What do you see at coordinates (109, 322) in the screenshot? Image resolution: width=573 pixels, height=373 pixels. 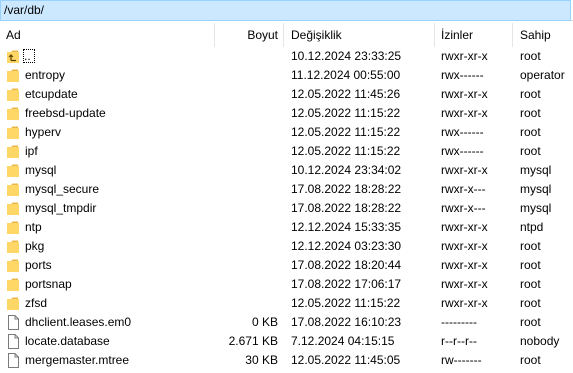 I see `name-cell: dhclient.leases.em0` at bounding box center [109, 322].